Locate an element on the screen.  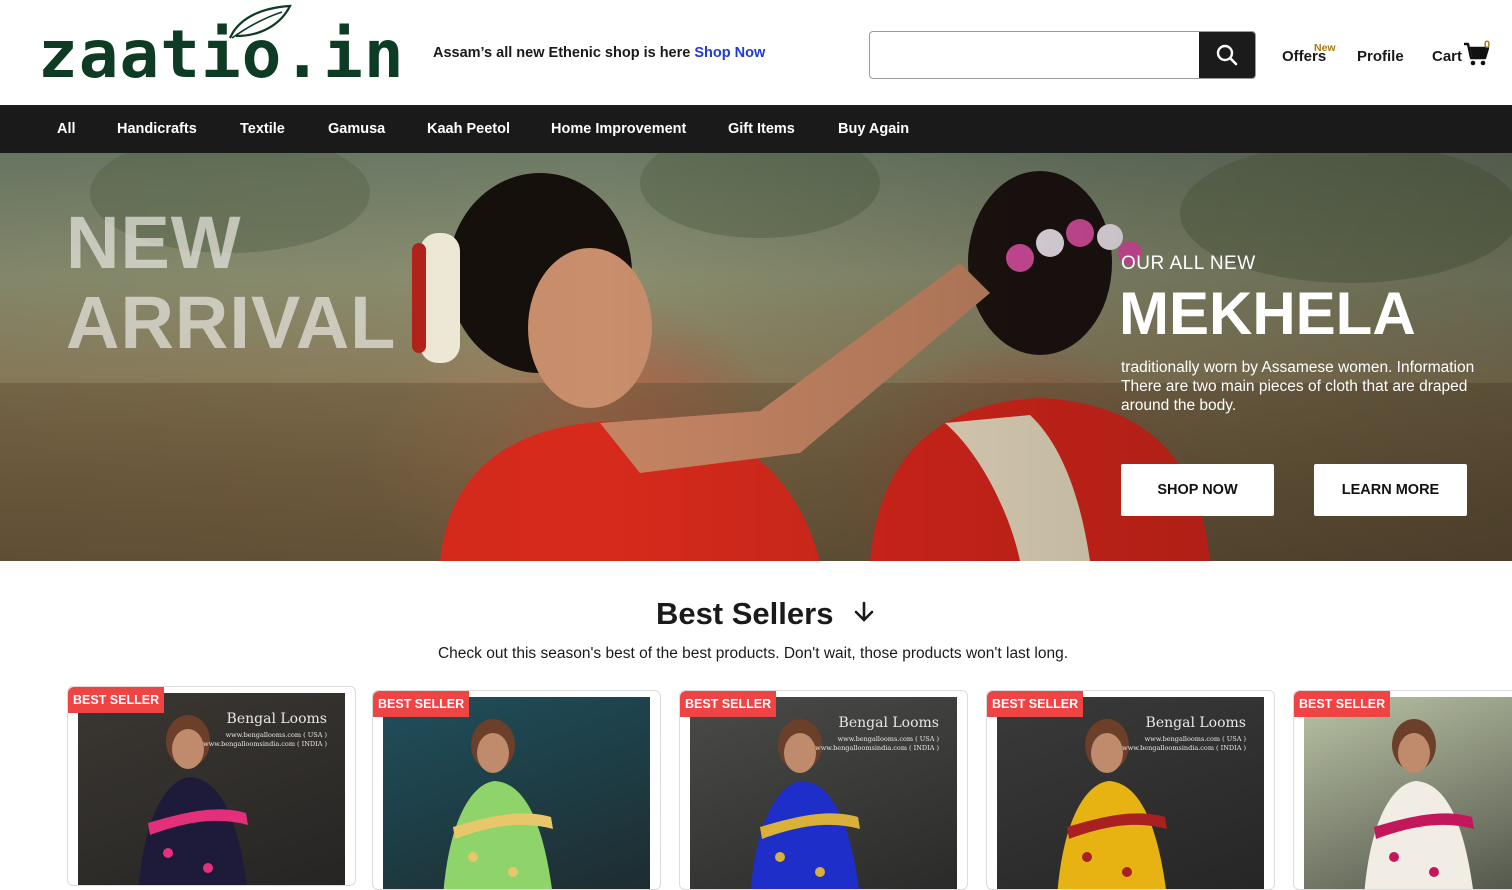
promo-shop-now-link: Shop Now is located at coordinates (729, 53).